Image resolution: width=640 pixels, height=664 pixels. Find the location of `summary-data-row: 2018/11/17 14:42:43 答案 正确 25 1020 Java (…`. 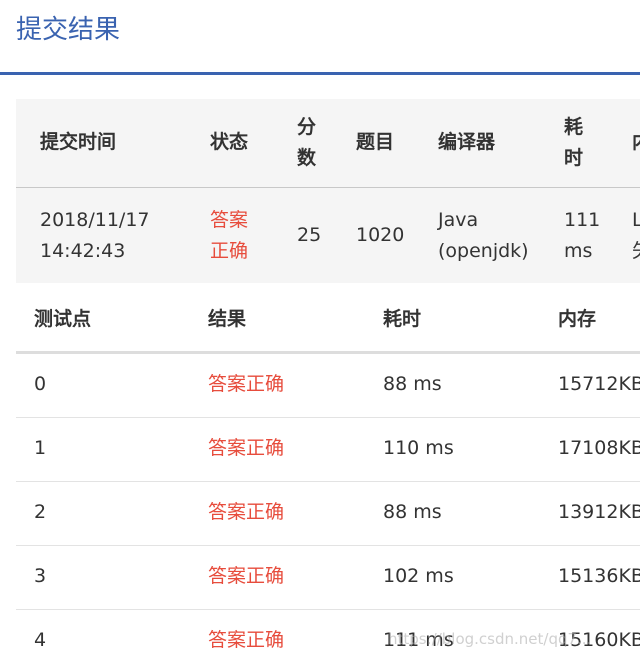

summary-data-row: 2018/11/17 14:42:43 答案 正确 25 1020 Java (… is located at coordinates (328, 235).